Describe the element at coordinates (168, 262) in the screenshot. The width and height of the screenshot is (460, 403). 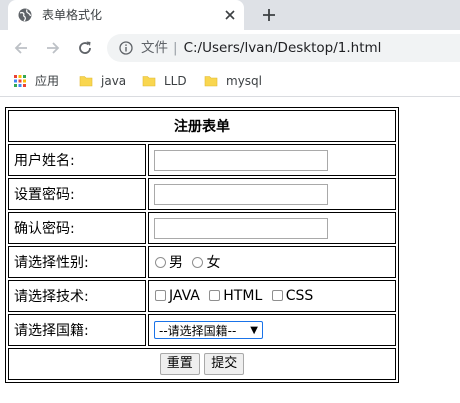
I see `gender-option-male: 男` at that location.